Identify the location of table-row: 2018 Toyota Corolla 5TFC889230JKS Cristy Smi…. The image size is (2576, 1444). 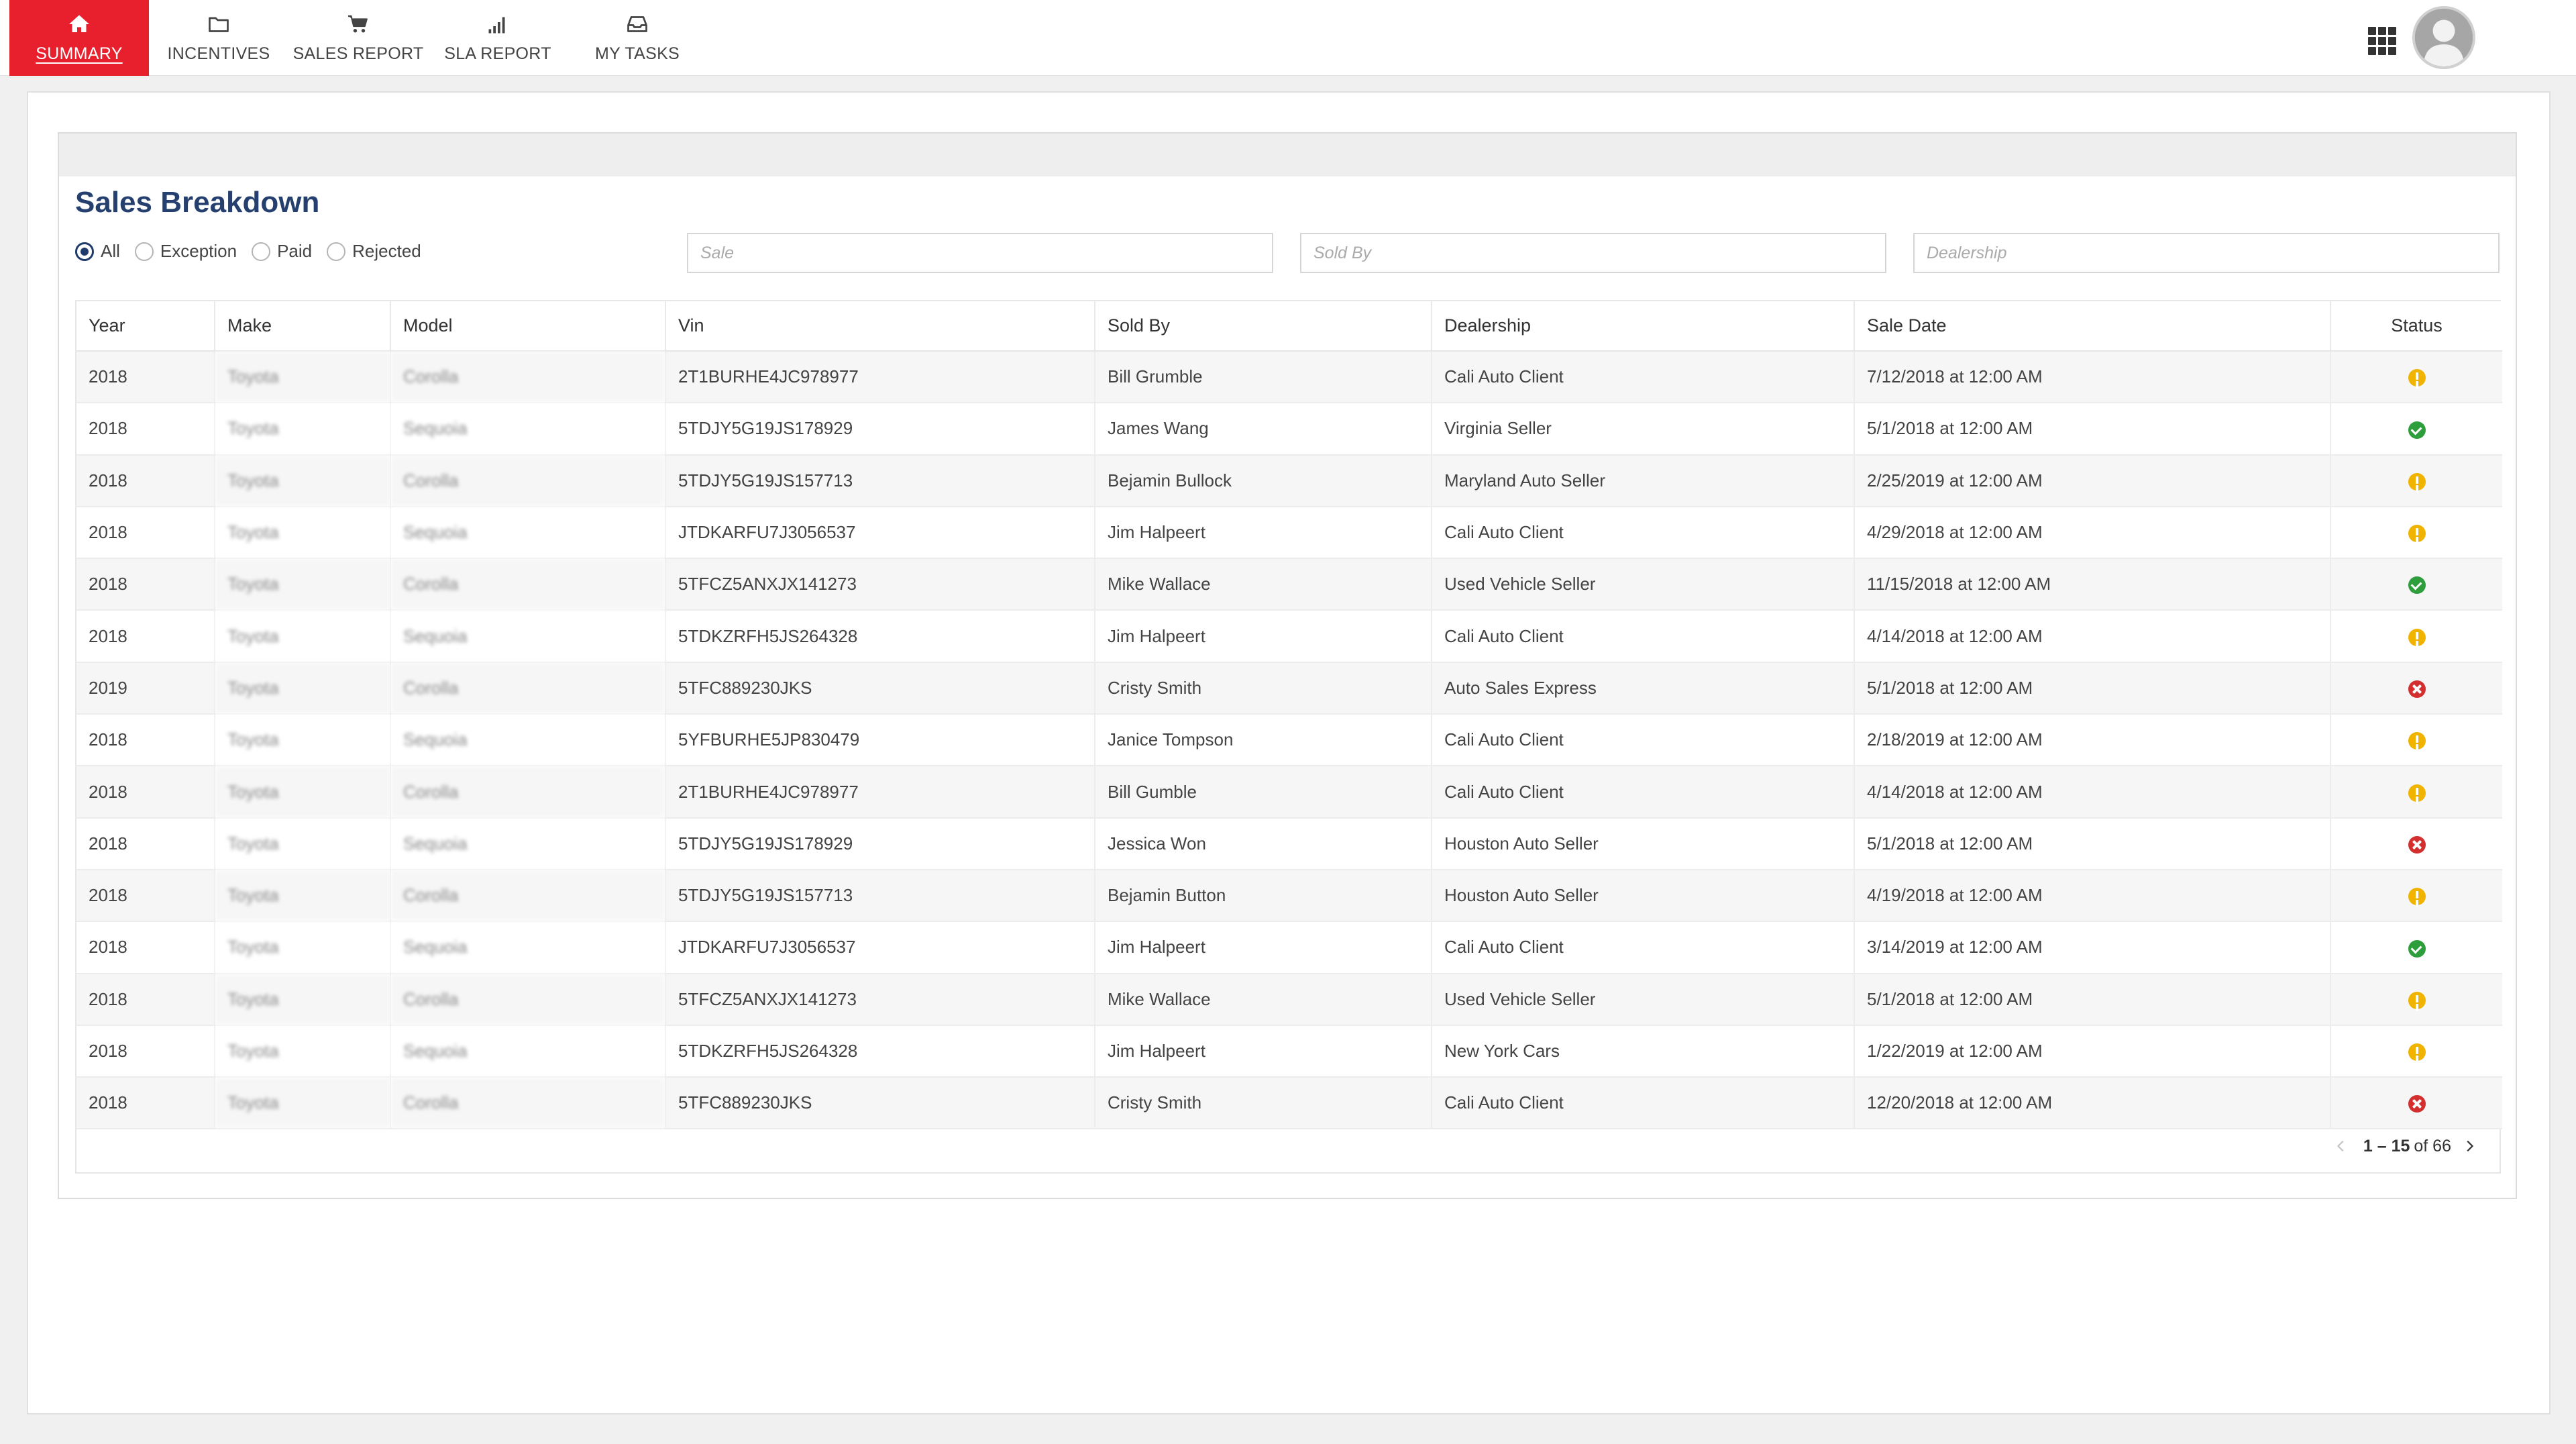
(1289, 1103).